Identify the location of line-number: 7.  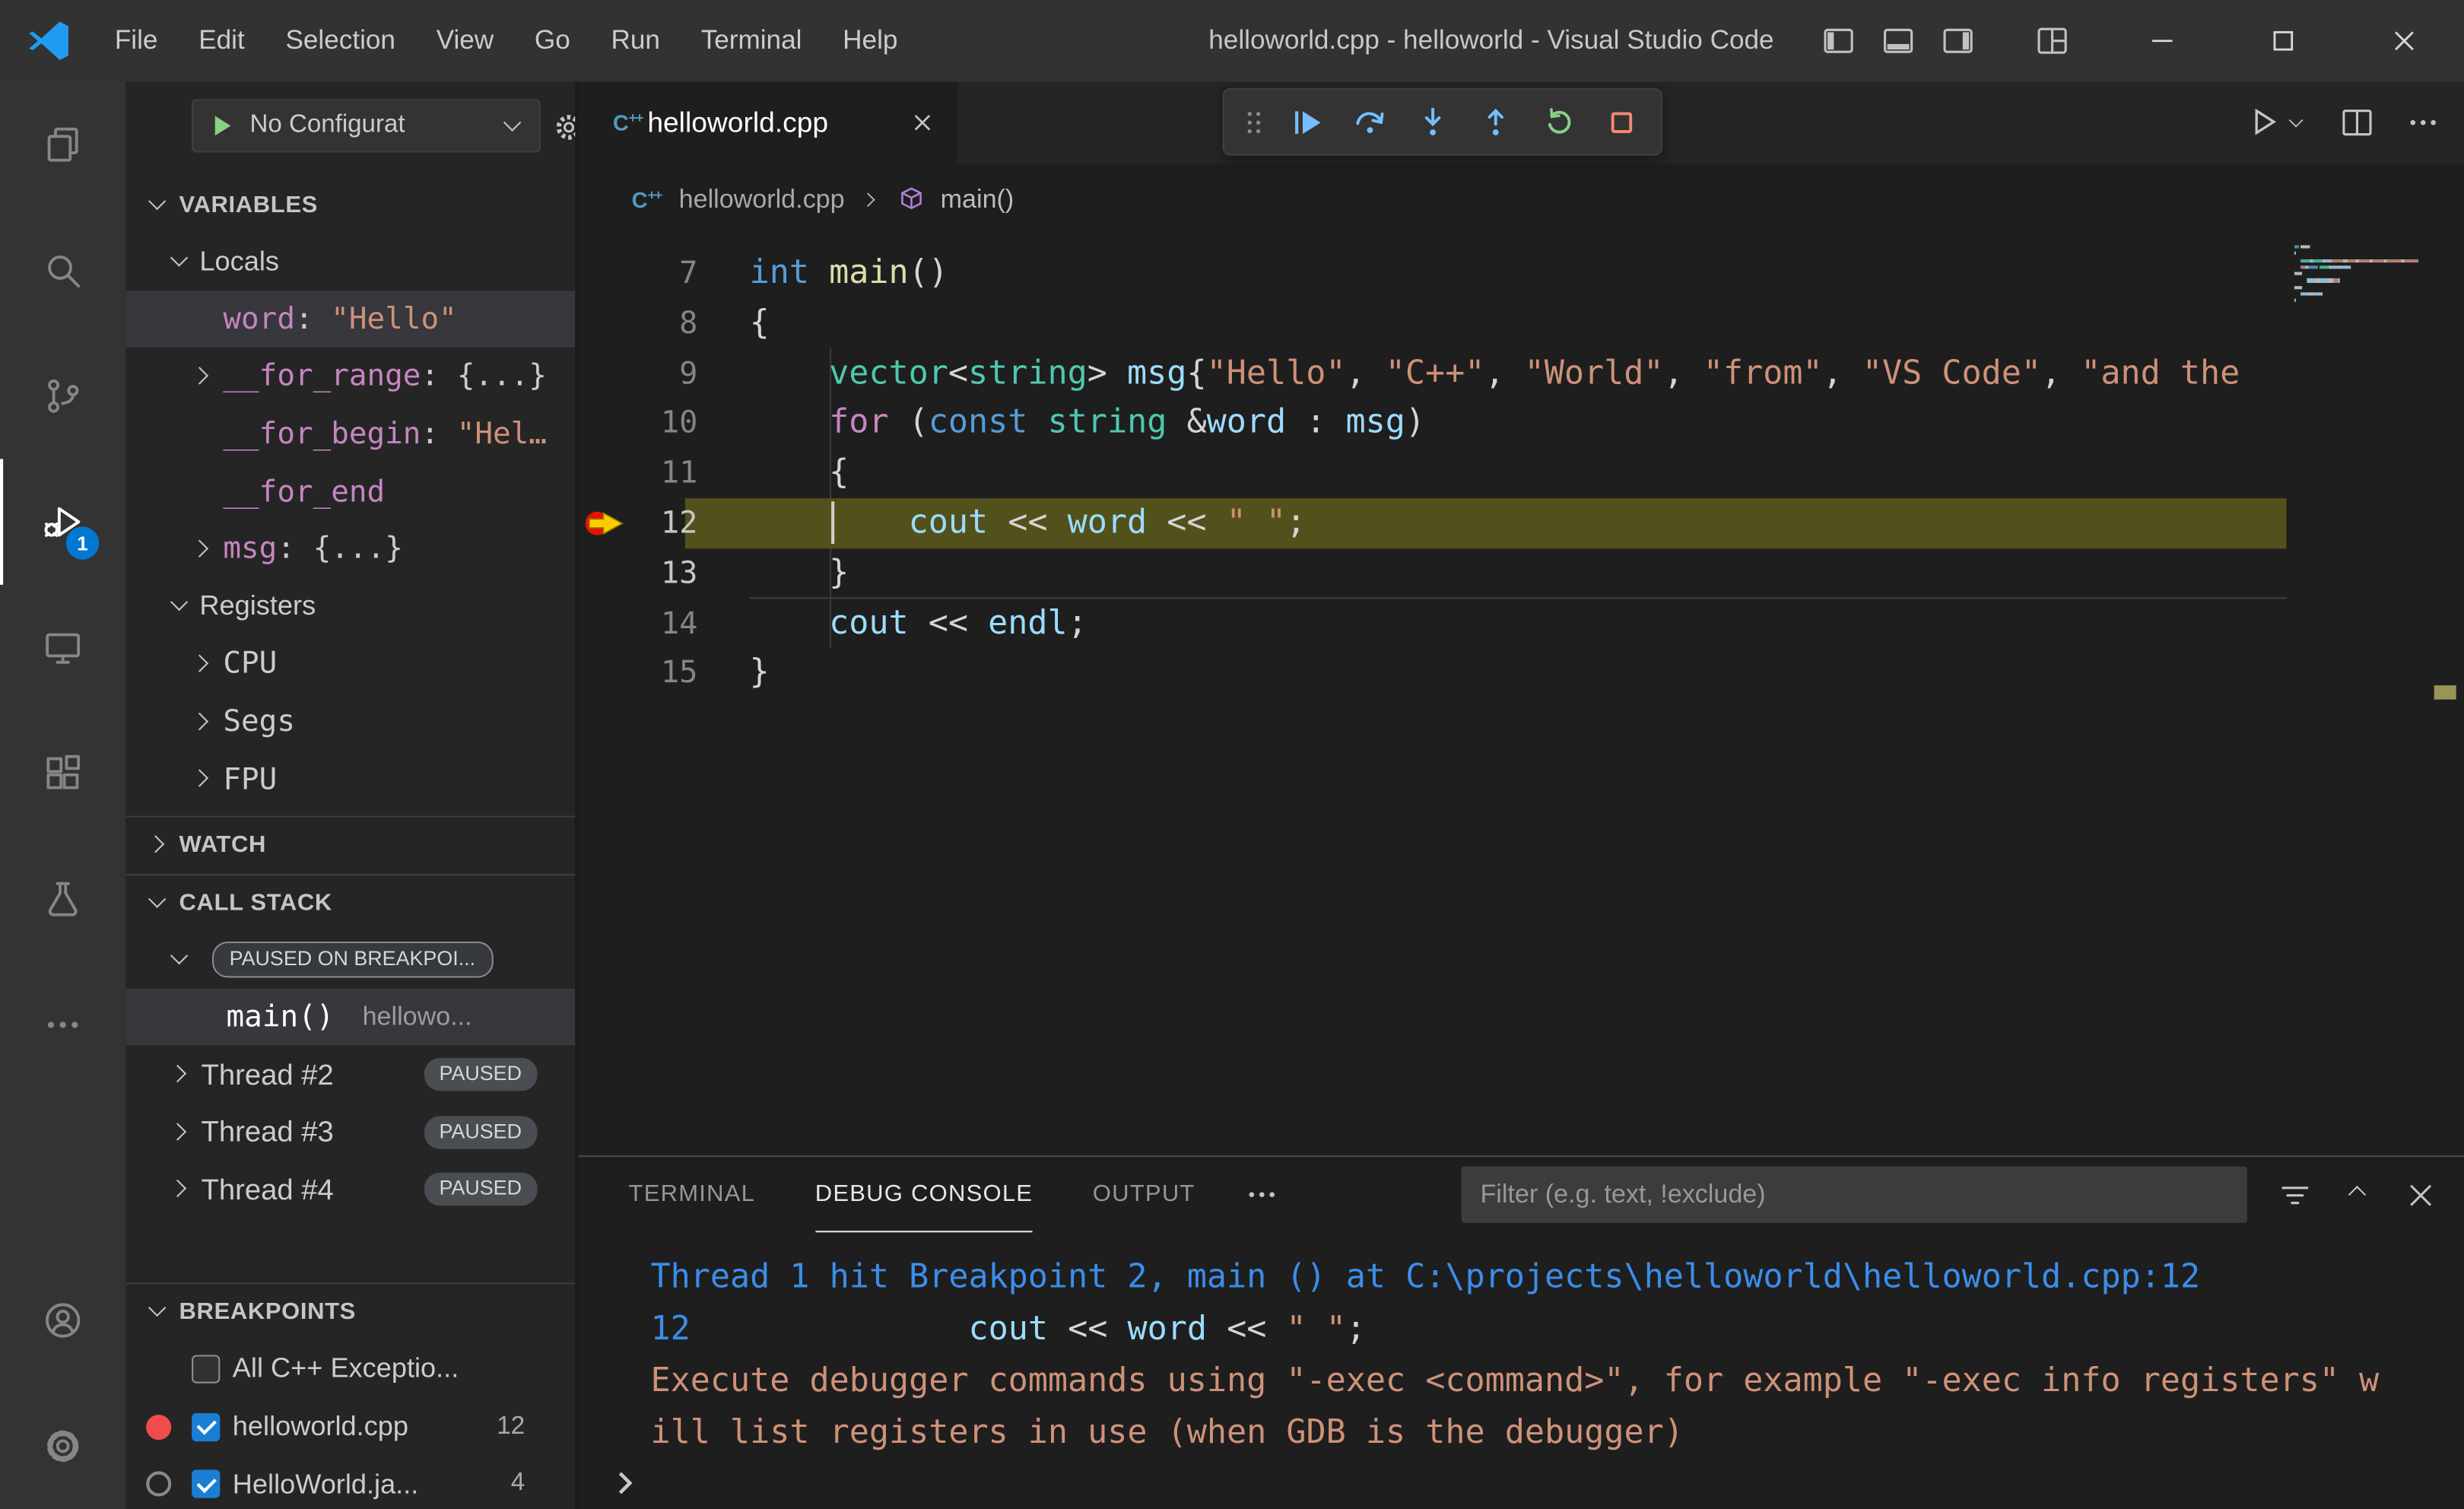
(663, 274).